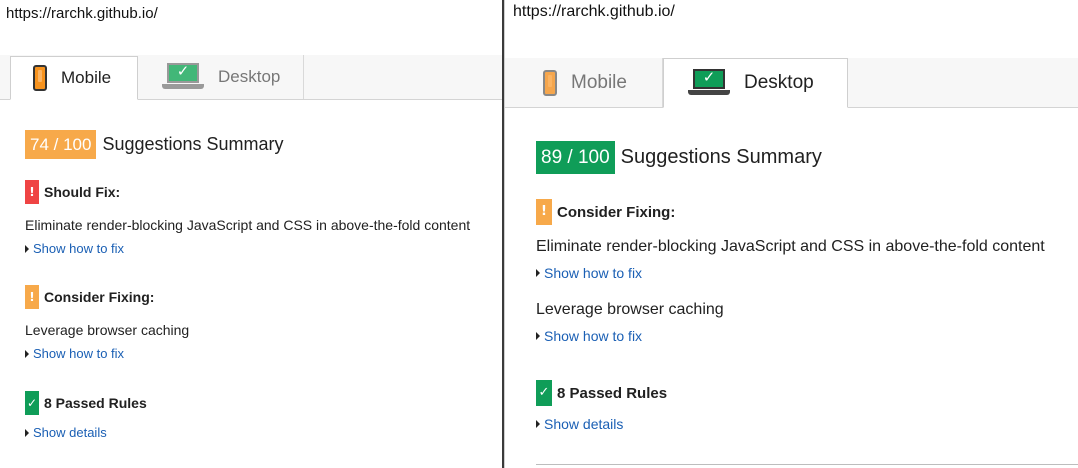 This screenshot has width=1078, height=468. I want to click on score-badge: 74 / 100, so click(61, 144).